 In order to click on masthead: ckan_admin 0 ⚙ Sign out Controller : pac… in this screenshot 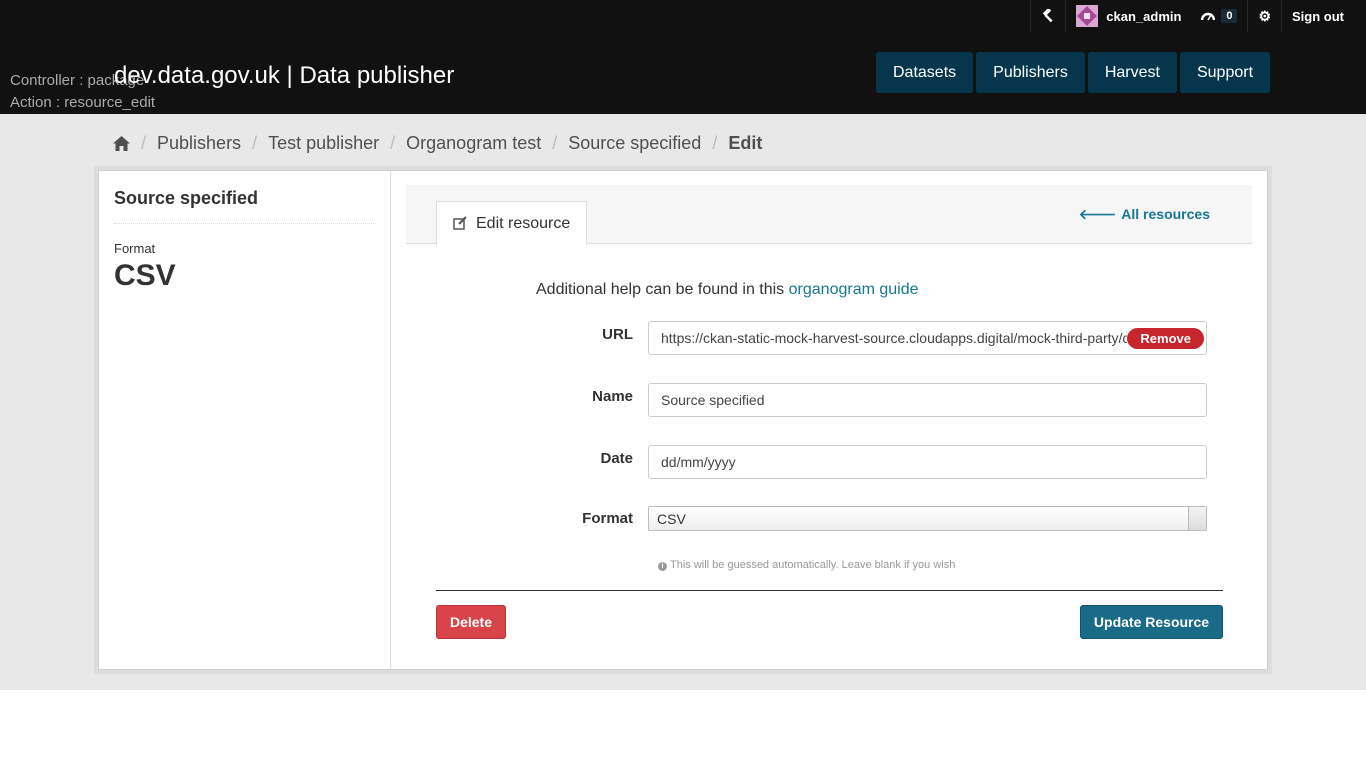, I will do `click(683, 57)`.